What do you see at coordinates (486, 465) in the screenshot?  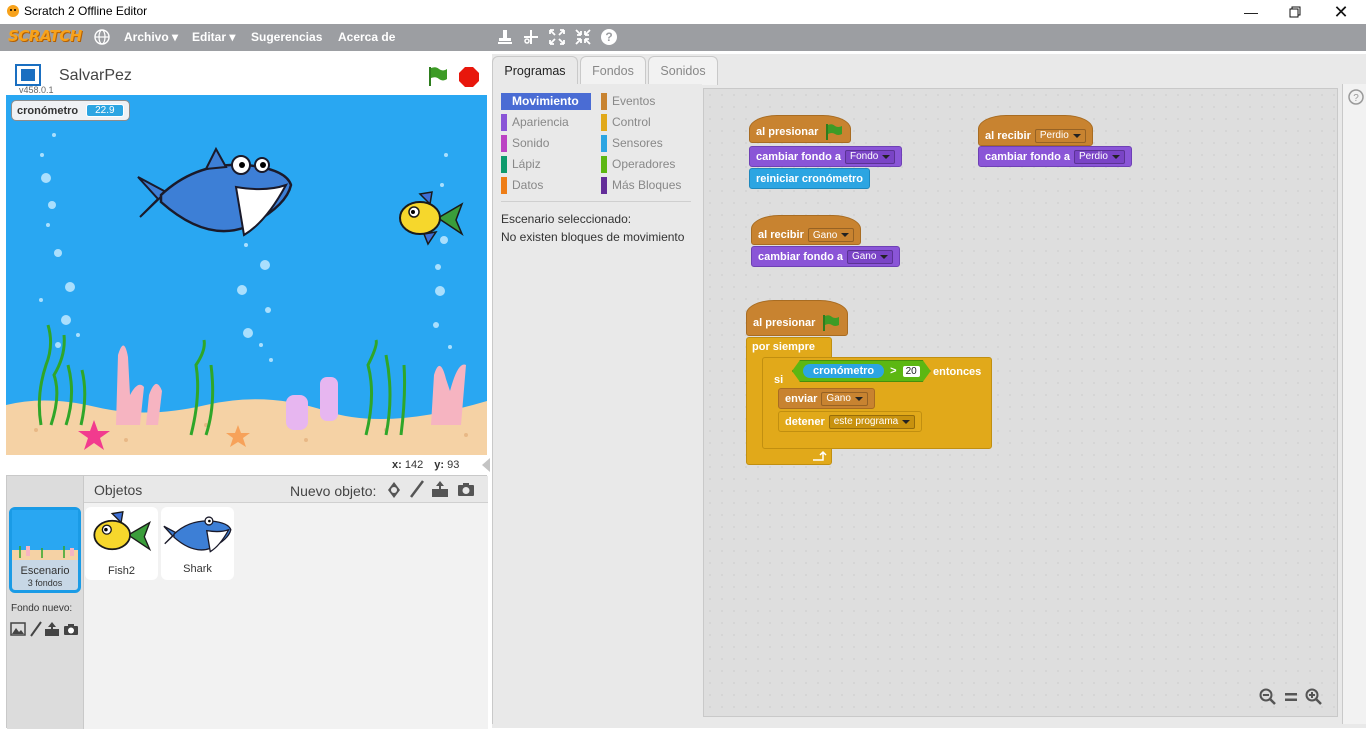 I see `collapse-stage-arrow-icon` at bounding box center [486, 465].